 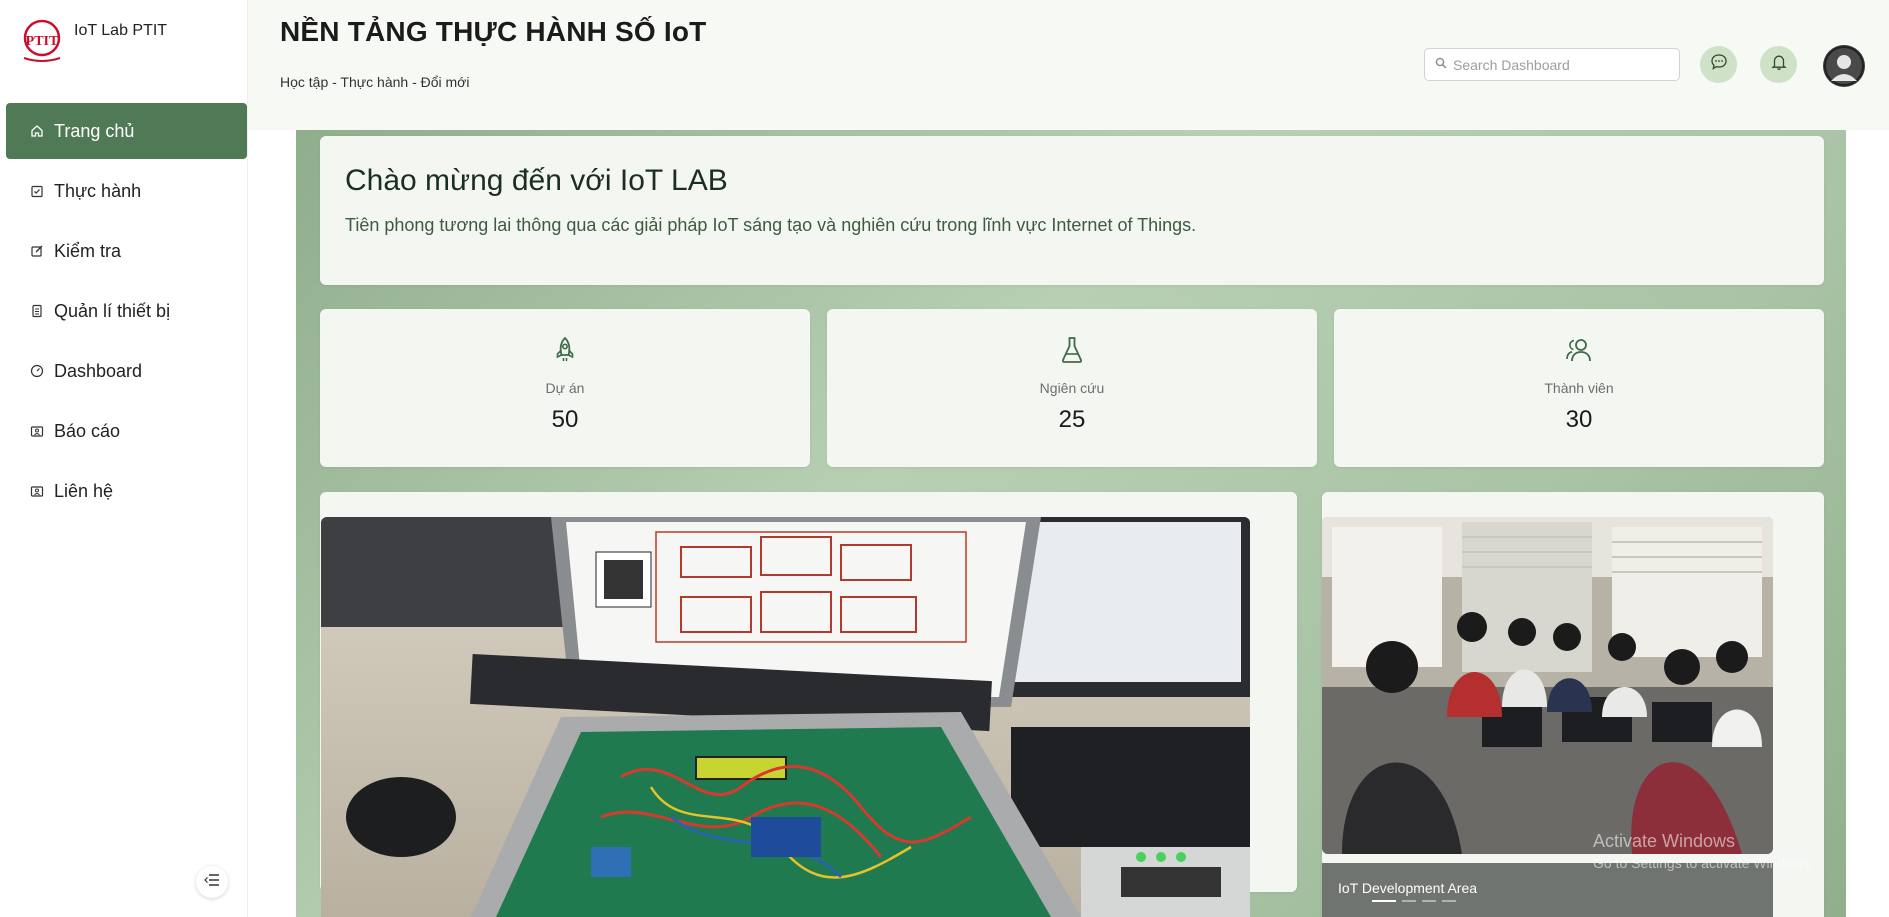 I want to click on dashboard-gauge-icon, so click(x=37, y=371).